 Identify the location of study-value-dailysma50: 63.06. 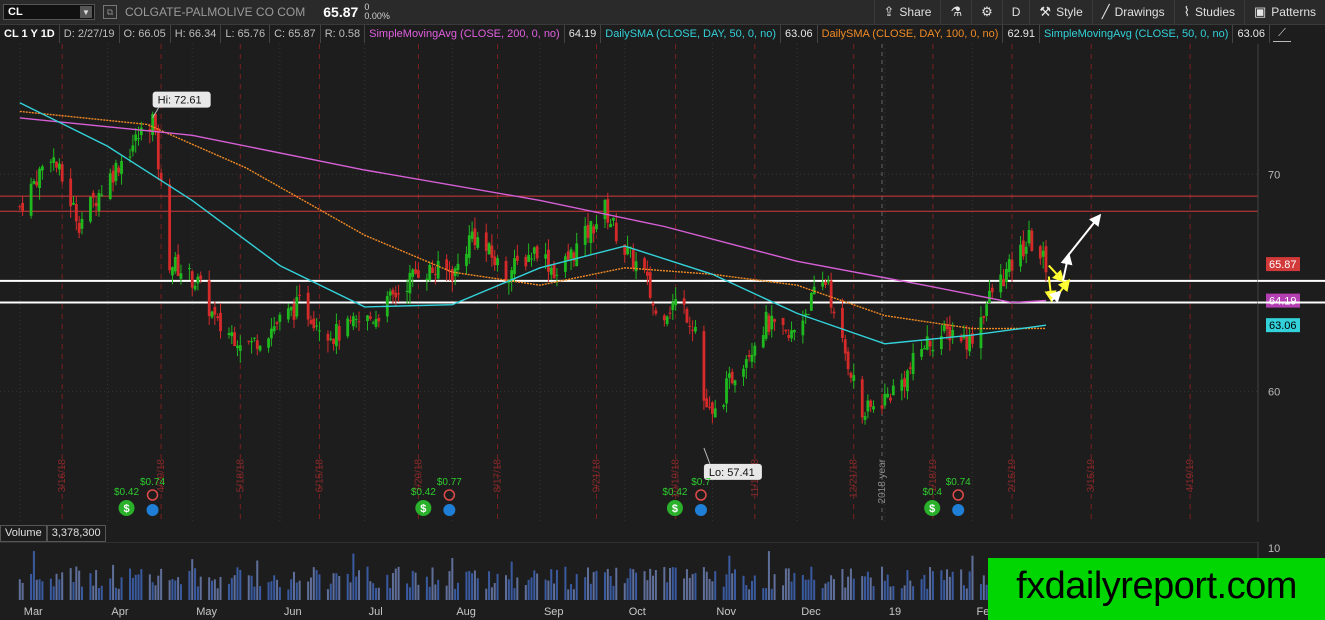
(799, 34).